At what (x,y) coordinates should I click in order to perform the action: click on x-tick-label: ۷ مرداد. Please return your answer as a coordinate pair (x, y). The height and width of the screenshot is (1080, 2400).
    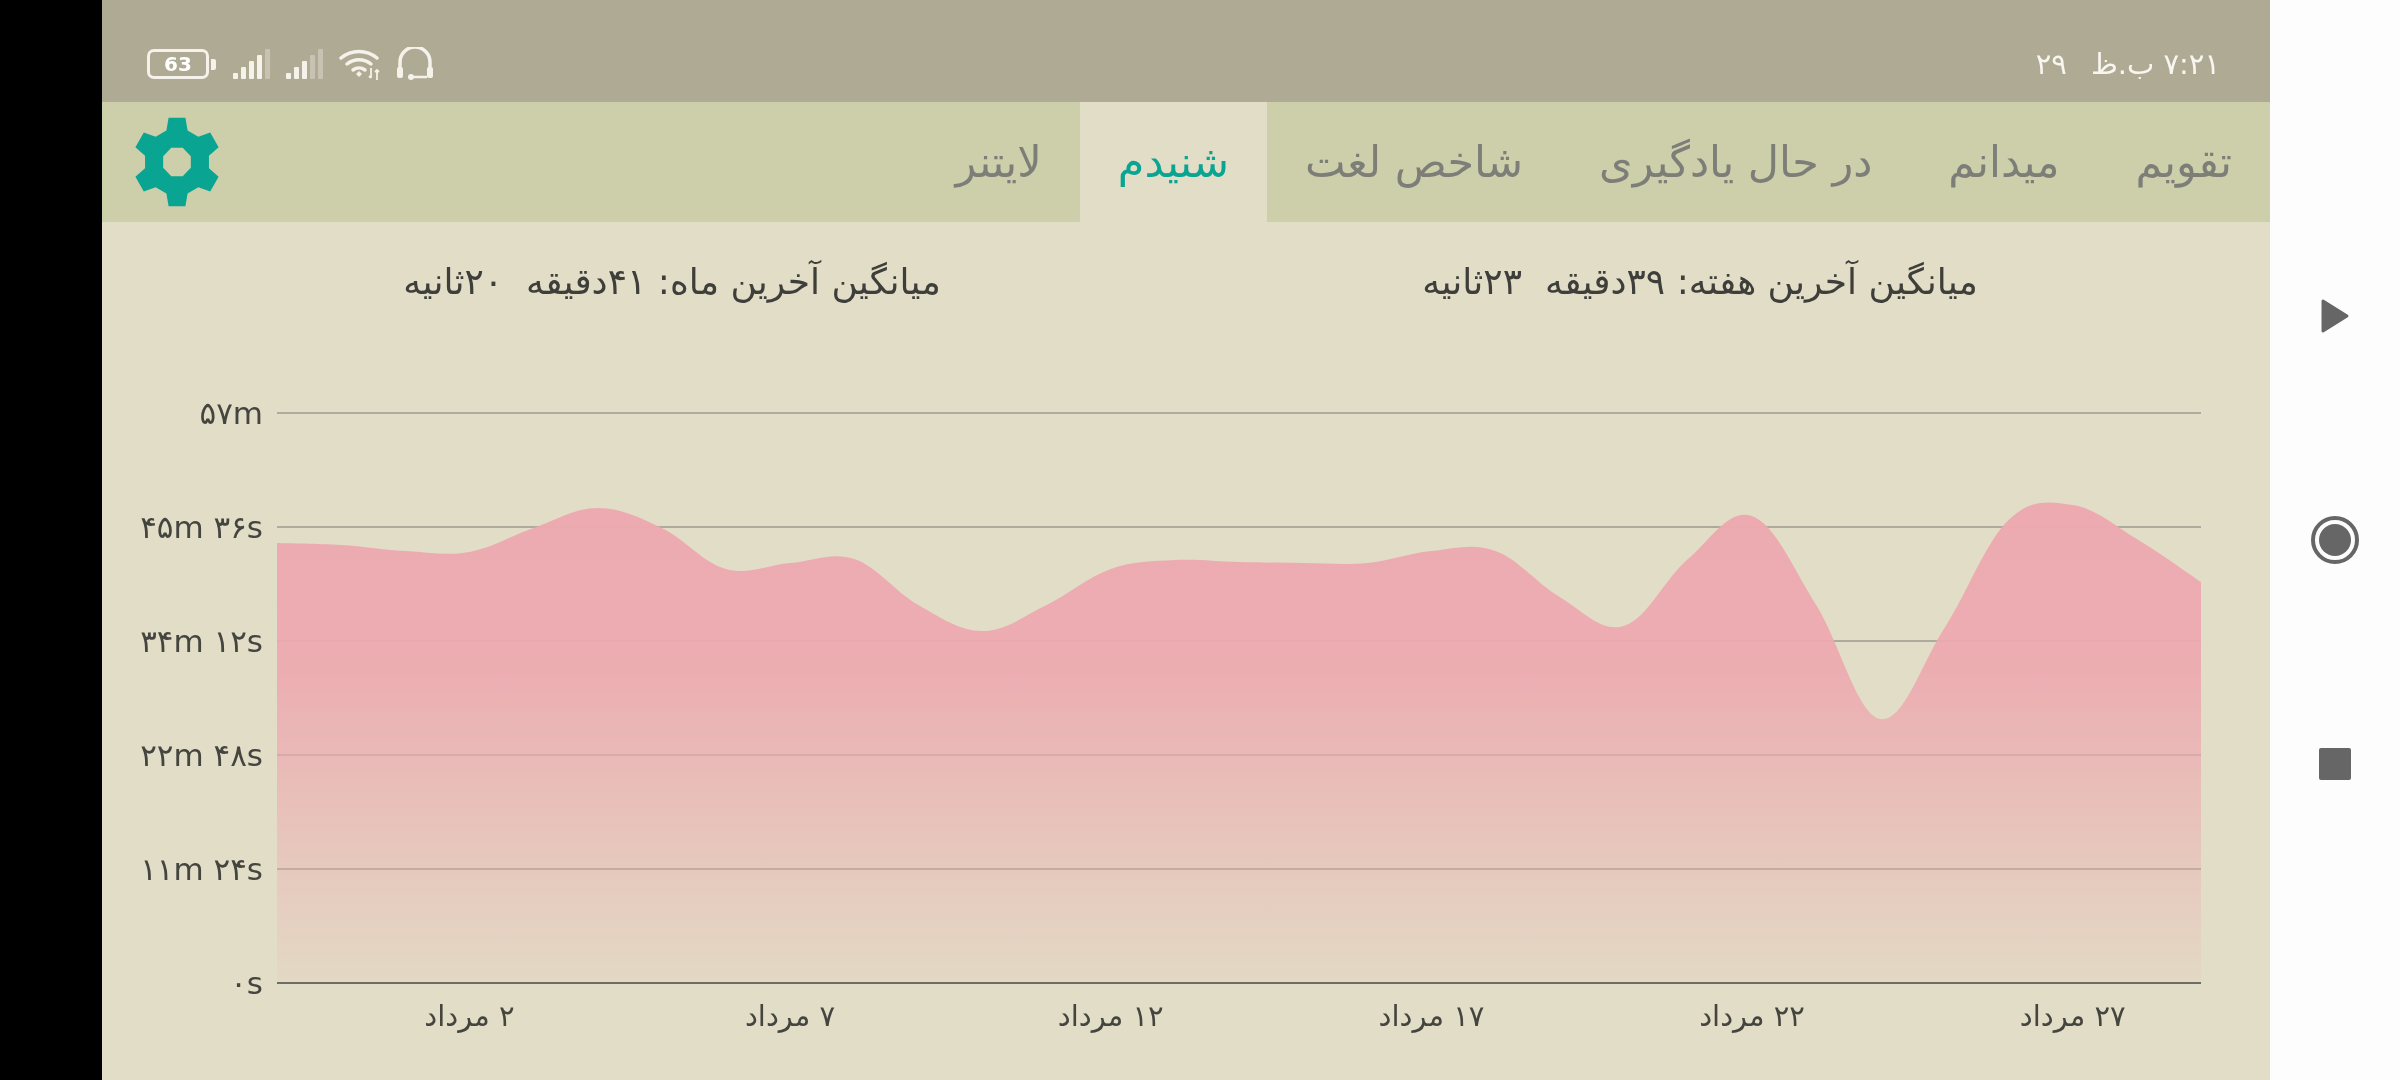
    Looking at the image, I should click on (790, 1016).